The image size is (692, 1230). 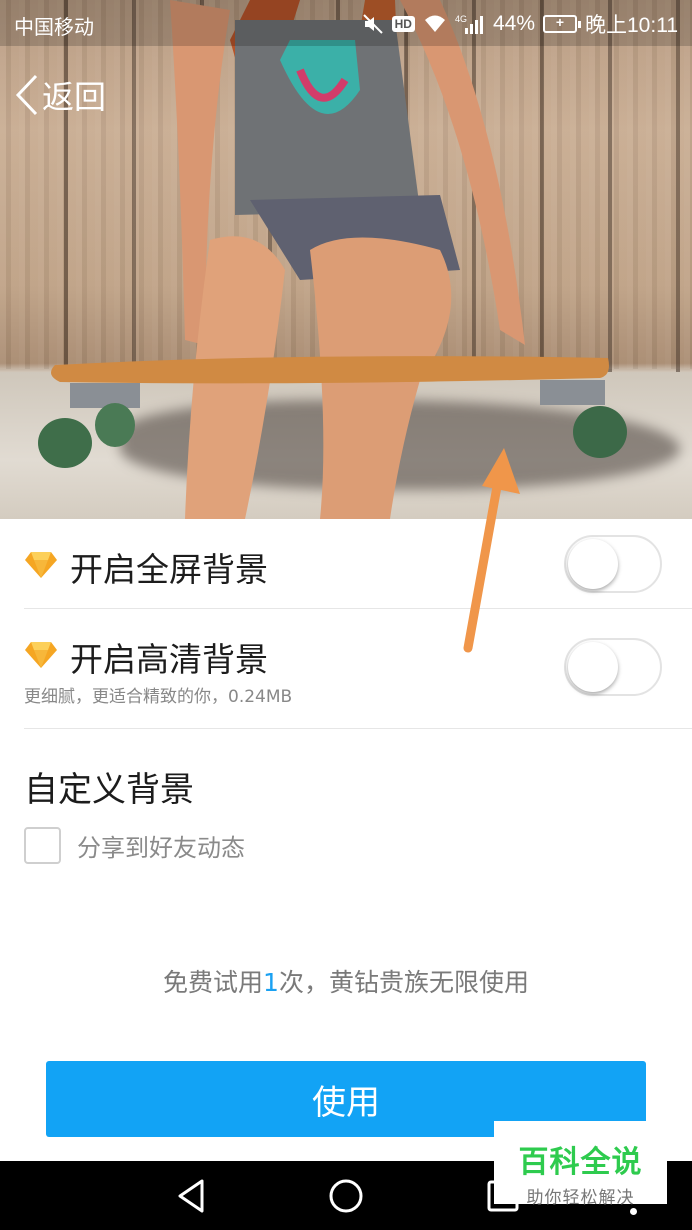 What do you see at coordinates (271, 982) in the screenshot?
I see `trial-count: 1` at bounding box center [271, 982].